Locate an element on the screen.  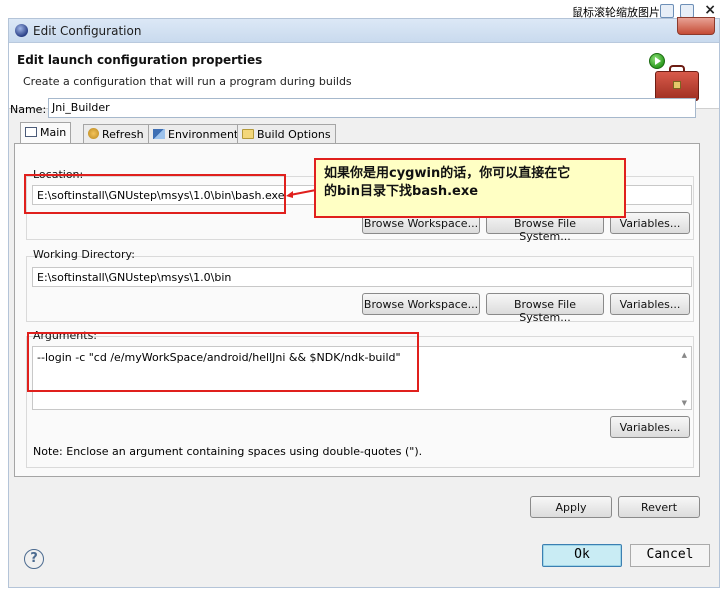
tab-environment: Environment is located at coordinates (196, 133).